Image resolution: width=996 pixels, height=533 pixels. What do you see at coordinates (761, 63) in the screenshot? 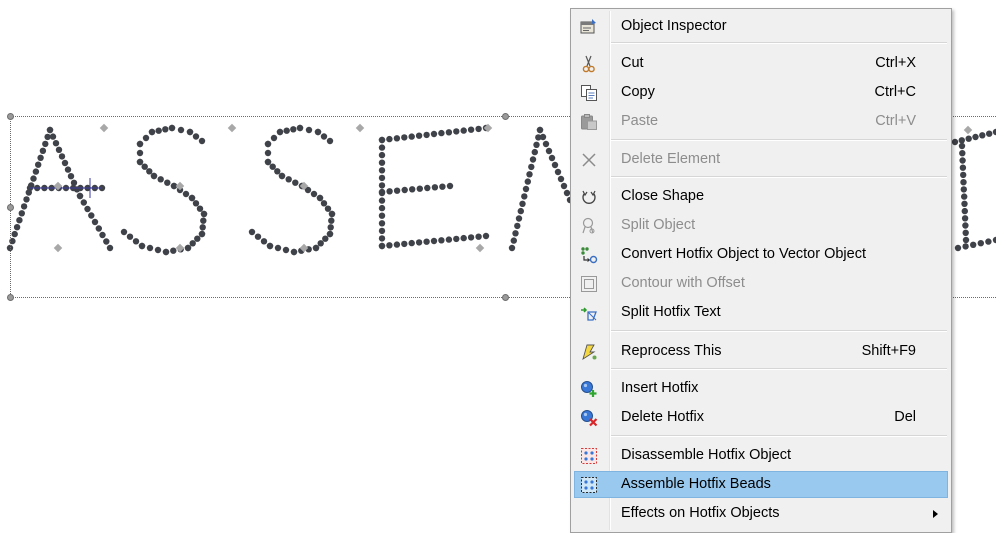
I see `menu-item-cut: Cut Ctrl+X` at bounding box center [761, 63].